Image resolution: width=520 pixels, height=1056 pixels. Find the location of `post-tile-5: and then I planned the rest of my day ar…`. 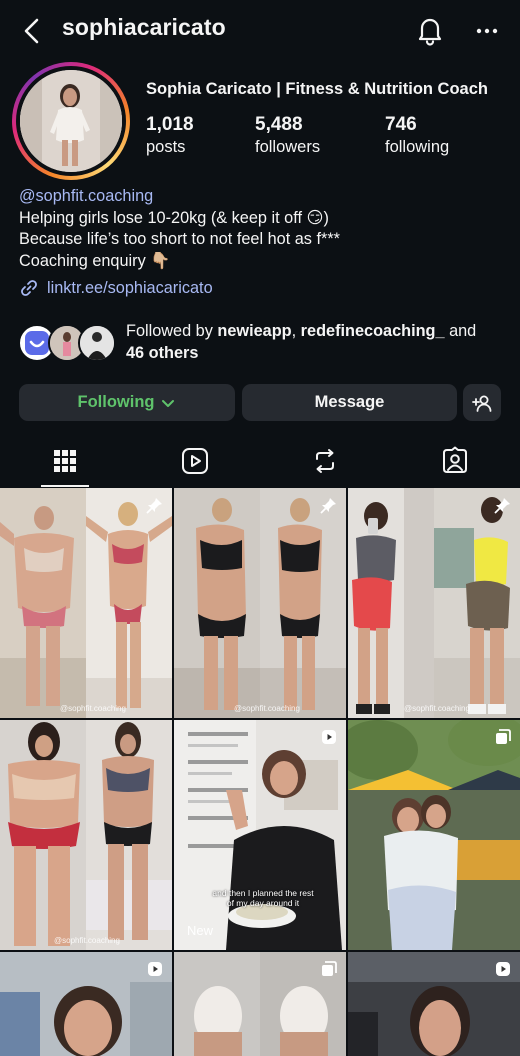

post-tile-5: and then I planned the rest of my day ar… is located at coordinates (260, 835).